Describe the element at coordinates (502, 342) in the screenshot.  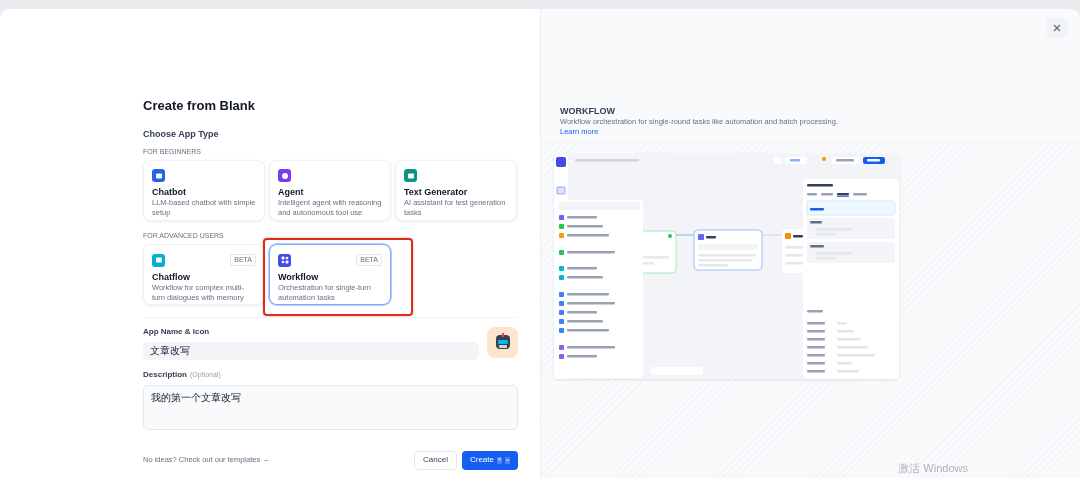
I see `robot-avatar-icon` at that location.